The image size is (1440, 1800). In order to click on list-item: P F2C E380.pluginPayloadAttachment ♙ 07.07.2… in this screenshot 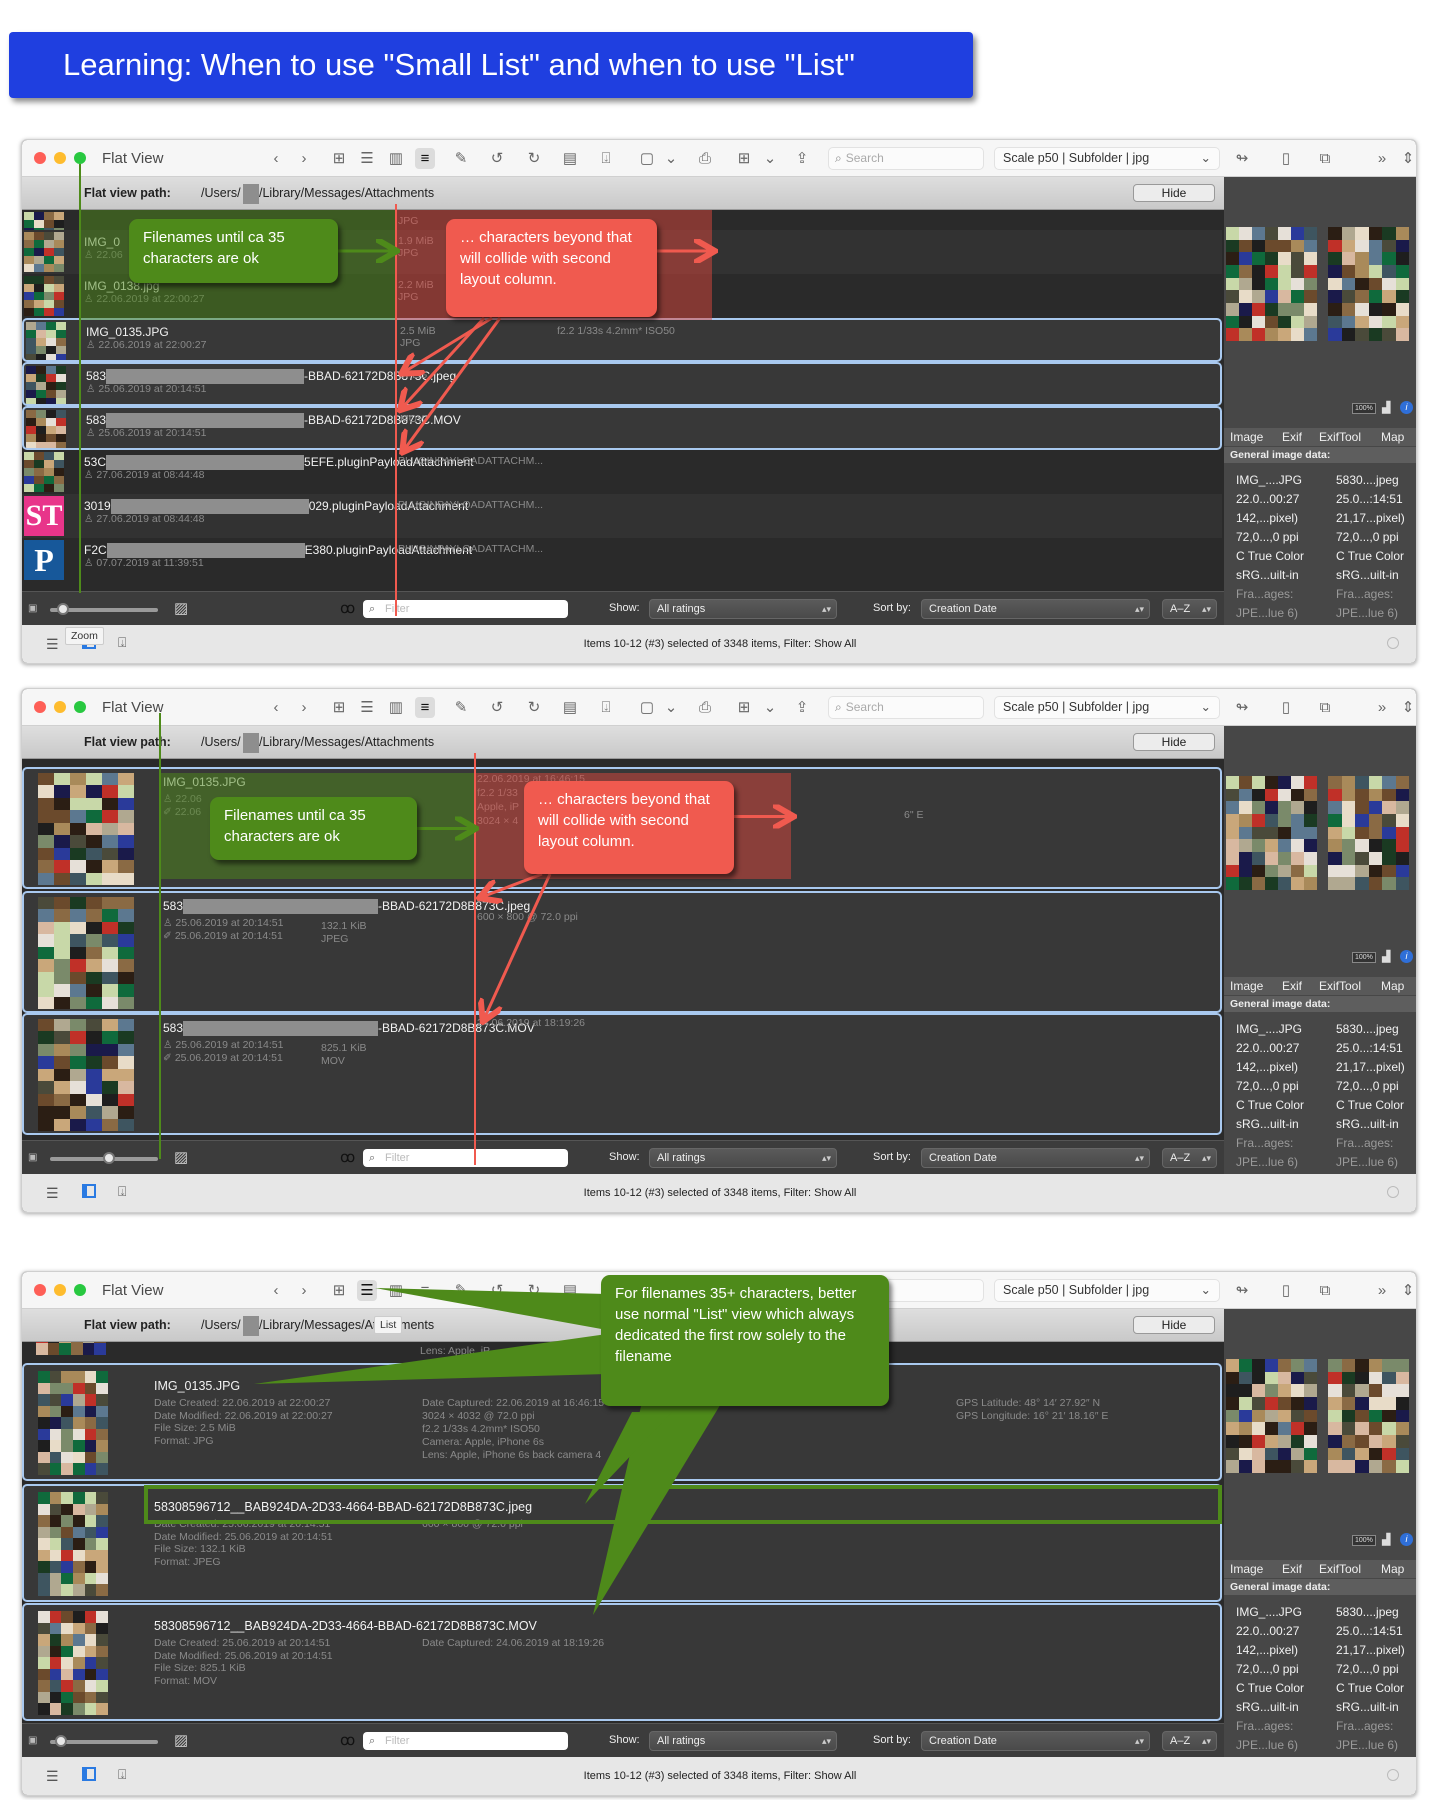, I will do `click(622, 560)`.